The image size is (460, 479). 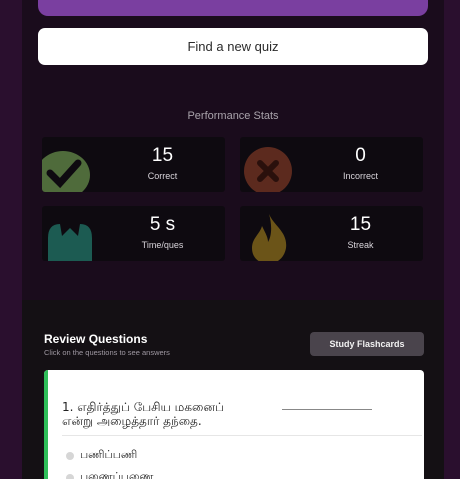 I want to click on stat-streak-value: 15, so click(x=360, y=224).